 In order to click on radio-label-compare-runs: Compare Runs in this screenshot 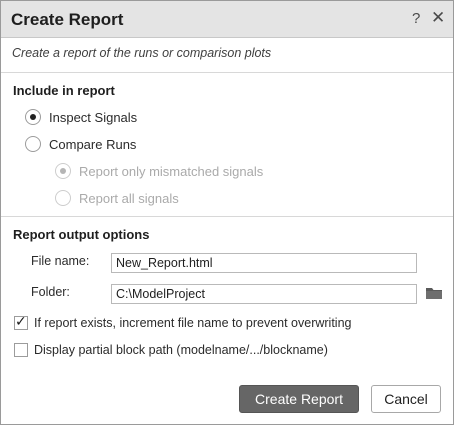, I will do `click(93, 144)`.